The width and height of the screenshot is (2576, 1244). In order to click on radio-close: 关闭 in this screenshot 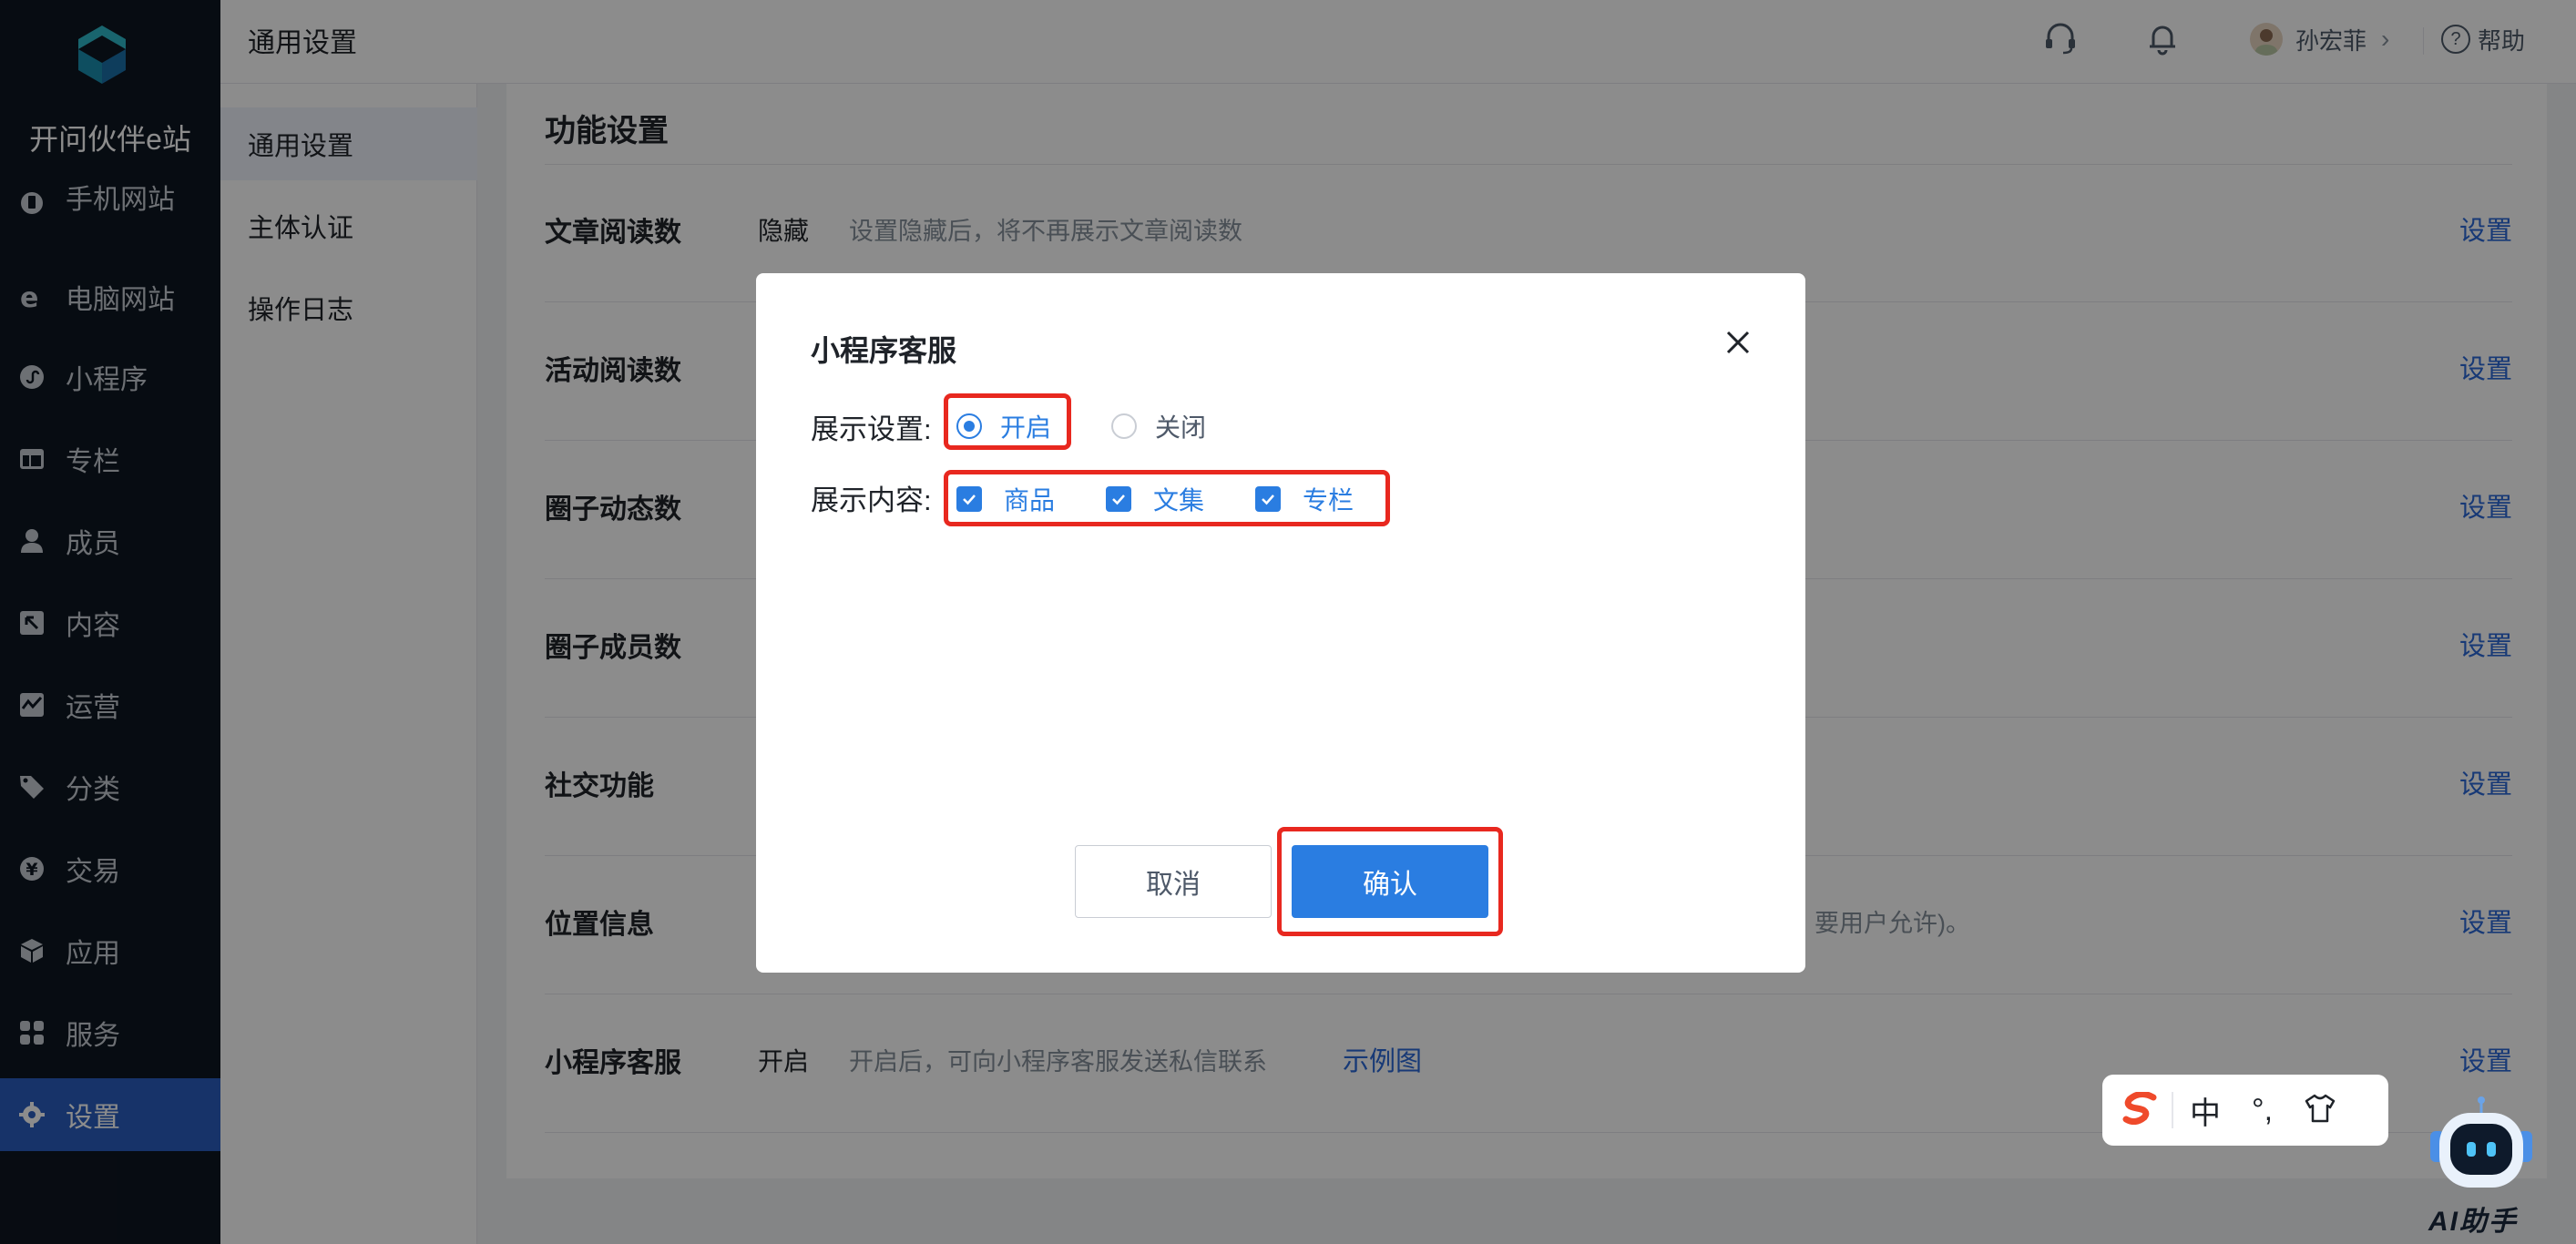, I will do `click(1158, 426)`.